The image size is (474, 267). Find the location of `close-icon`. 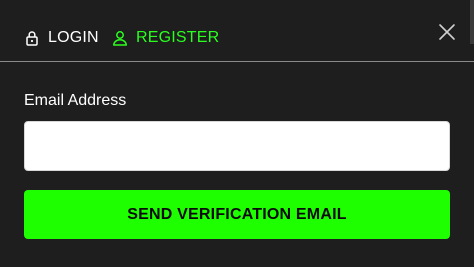

close-icon is located at coordinates (447, 32).